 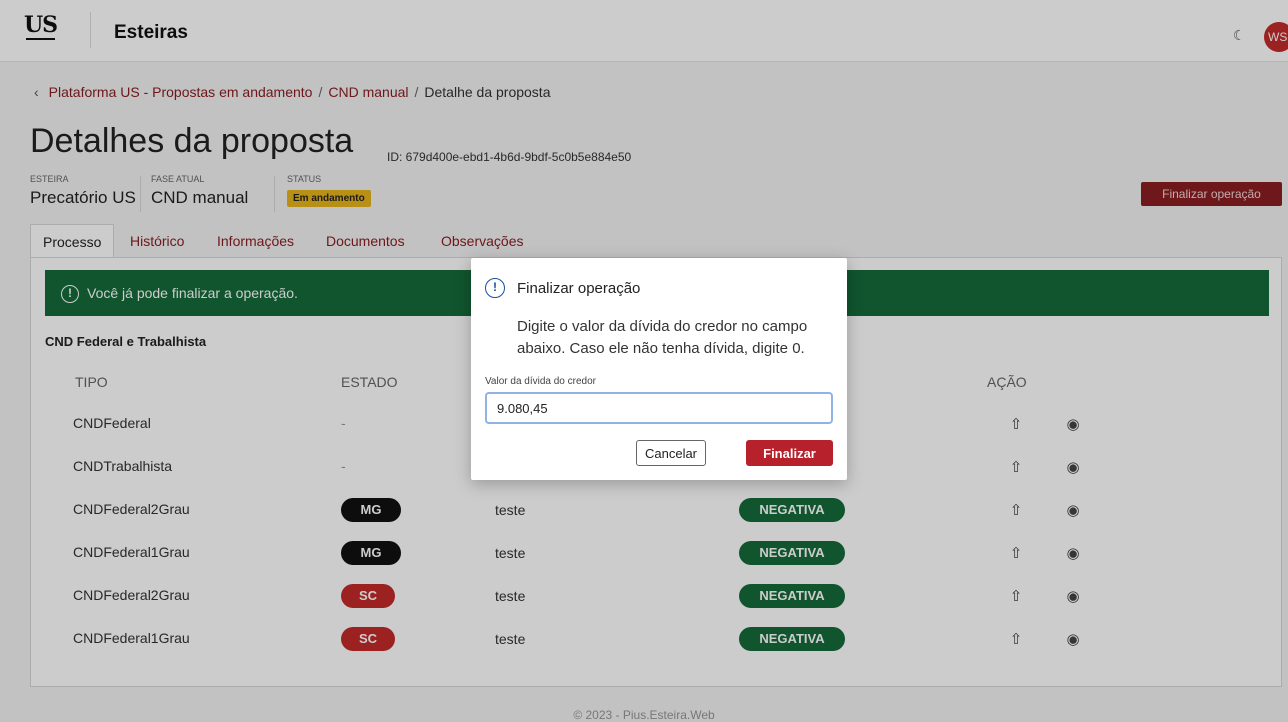 I want to click on footer-copyright: © 2023 - Pius.Esteira.Web, so click(x=644, y=715).